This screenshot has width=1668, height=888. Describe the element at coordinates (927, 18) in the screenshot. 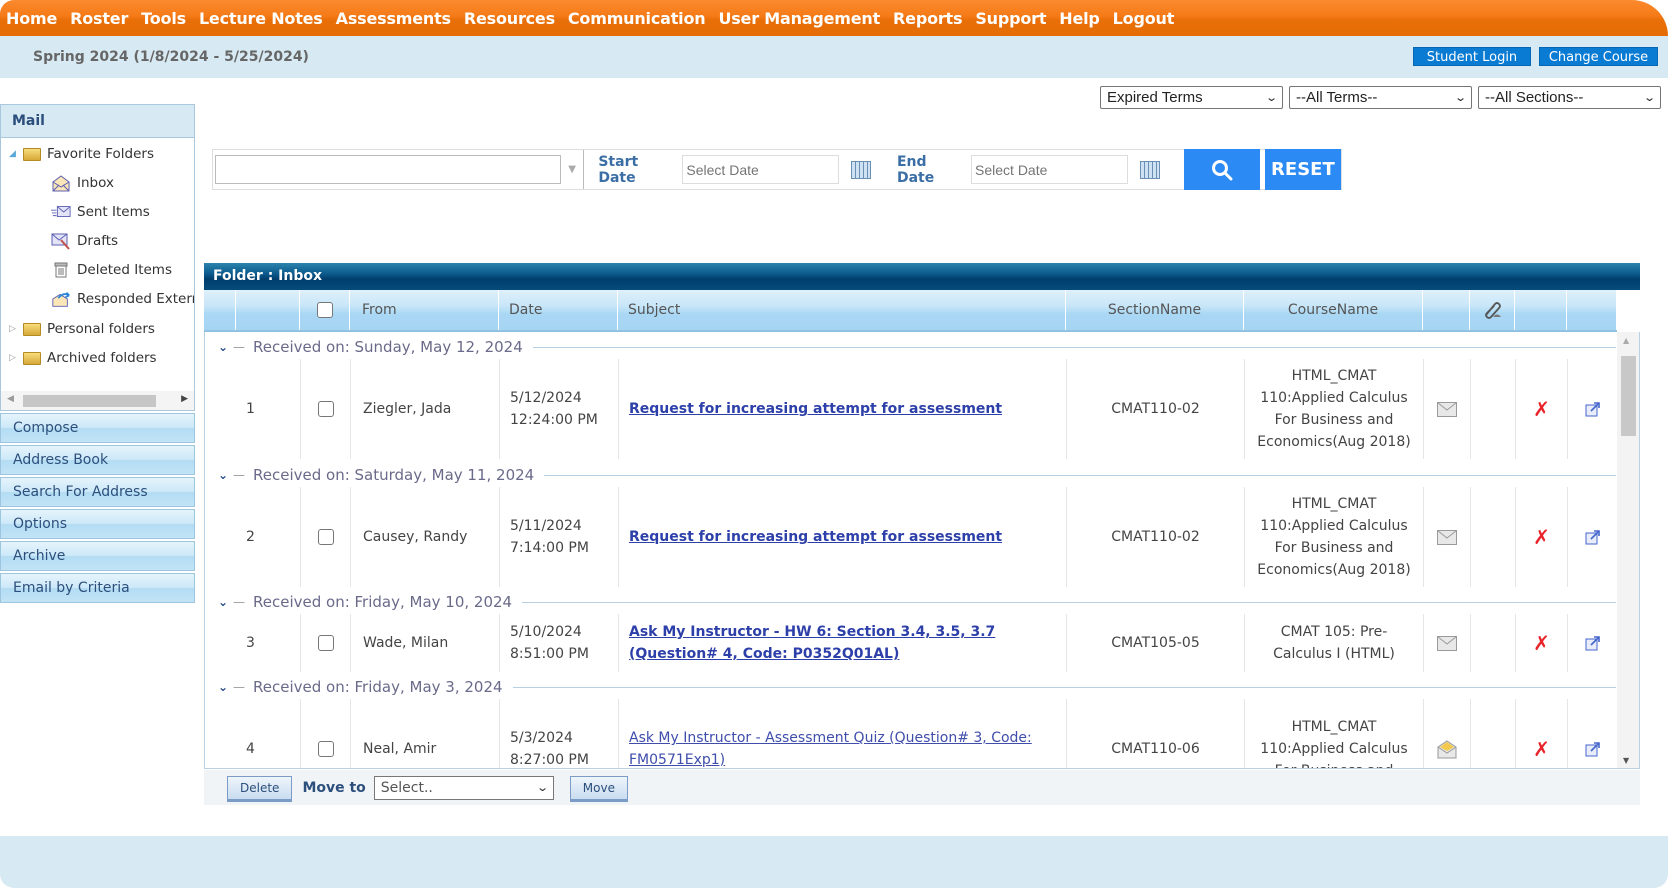

I see `nav-reports: Reports` at that location.